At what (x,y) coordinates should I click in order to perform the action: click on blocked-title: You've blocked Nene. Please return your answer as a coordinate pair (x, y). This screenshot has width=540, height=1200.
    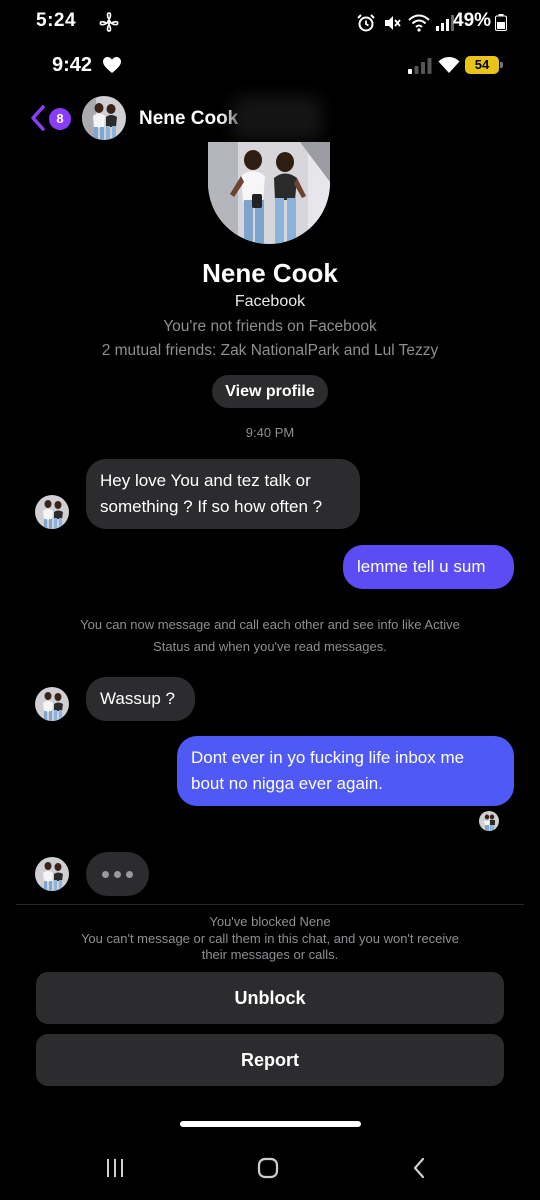
    Looking at the image, I should click on (270, 921).